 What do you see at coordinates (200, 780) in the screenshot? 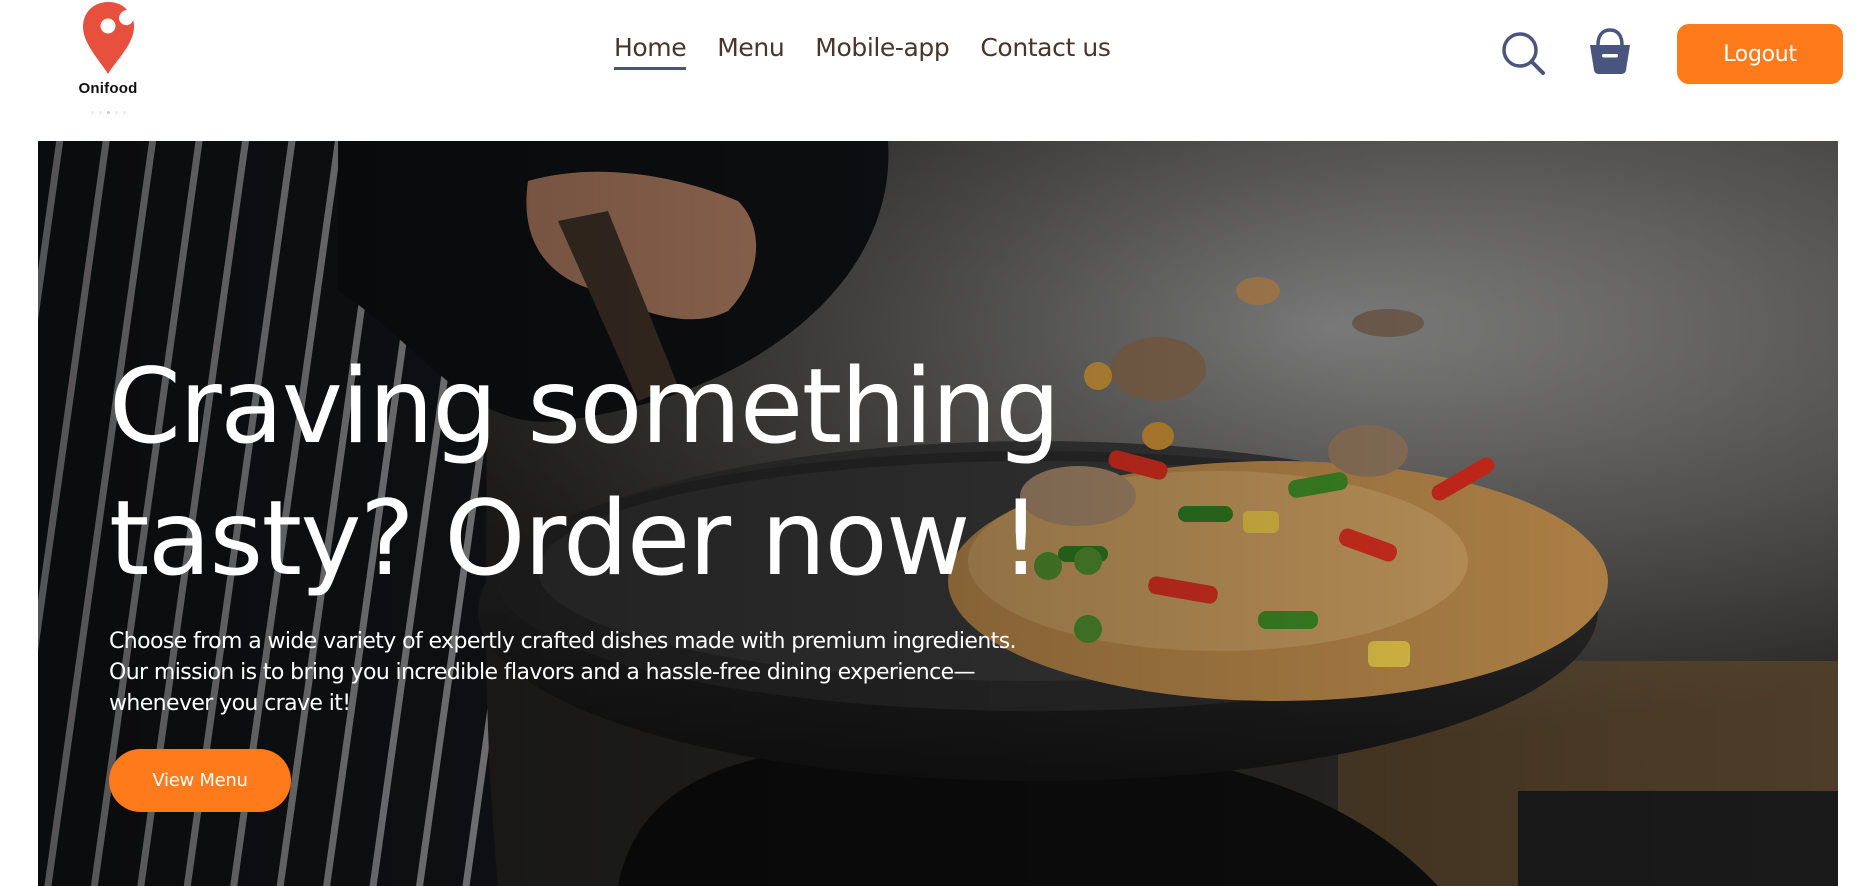
I see `view-menu-button: View Menu` at bounding box center [200, 780].